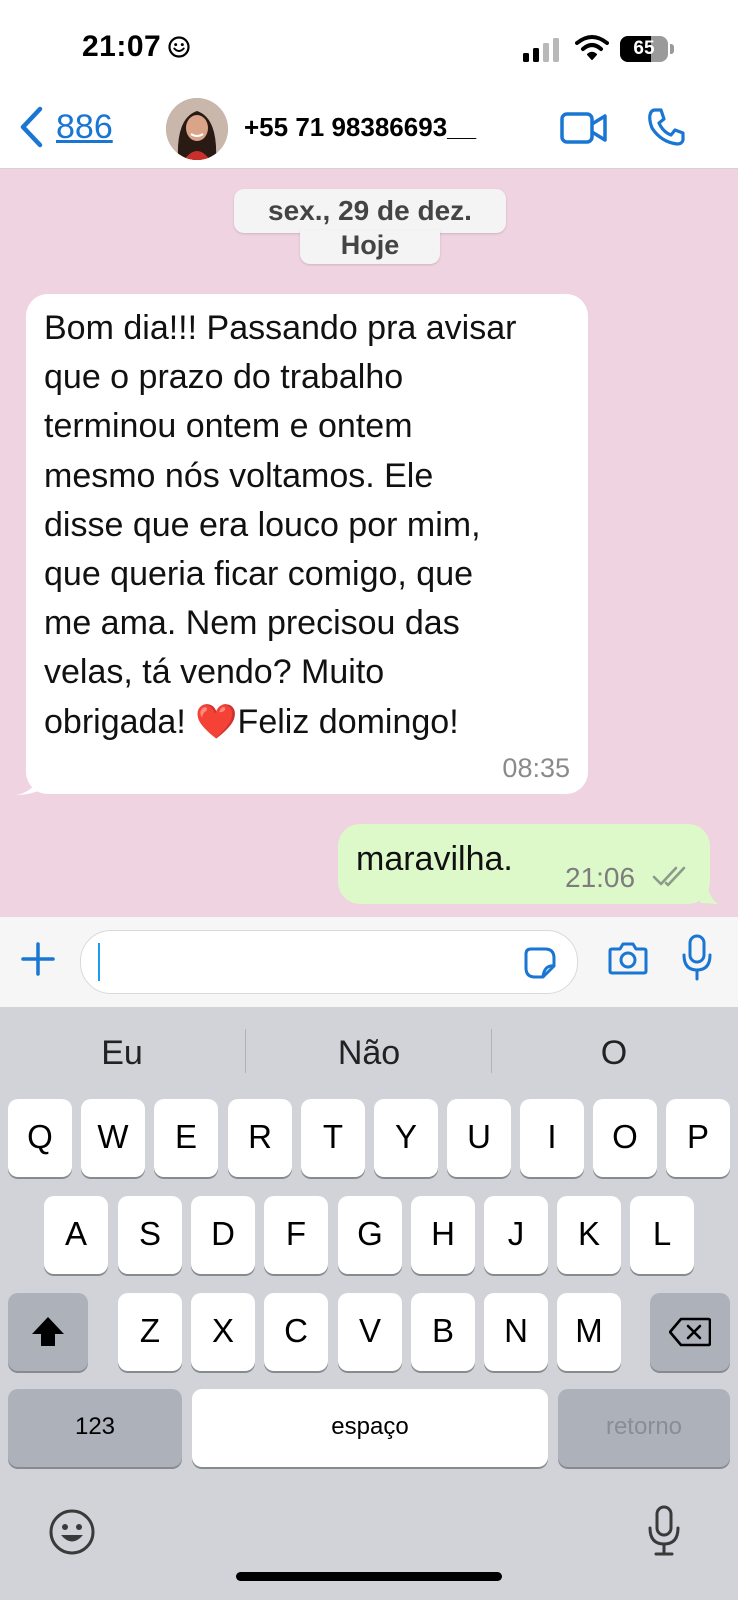 This screenshot has width=738, height=1600. Describe the element at coordinates (698, 1138) in the screenshot. I see `key-p: P` at that location.